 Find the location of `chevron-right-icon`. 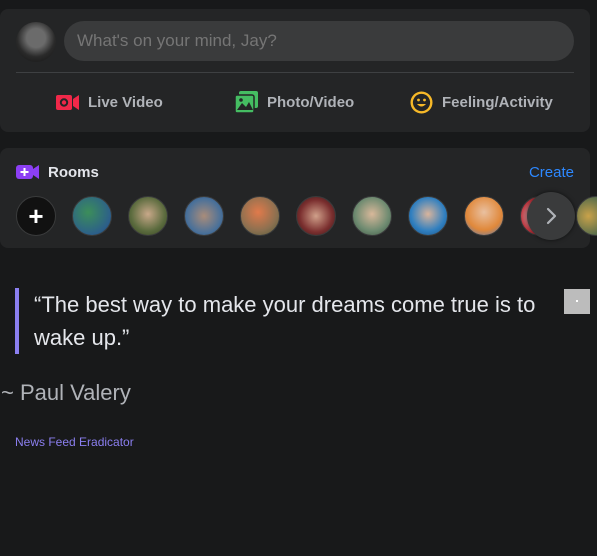

chevron-right-icon is located at coordinates (551, 216).